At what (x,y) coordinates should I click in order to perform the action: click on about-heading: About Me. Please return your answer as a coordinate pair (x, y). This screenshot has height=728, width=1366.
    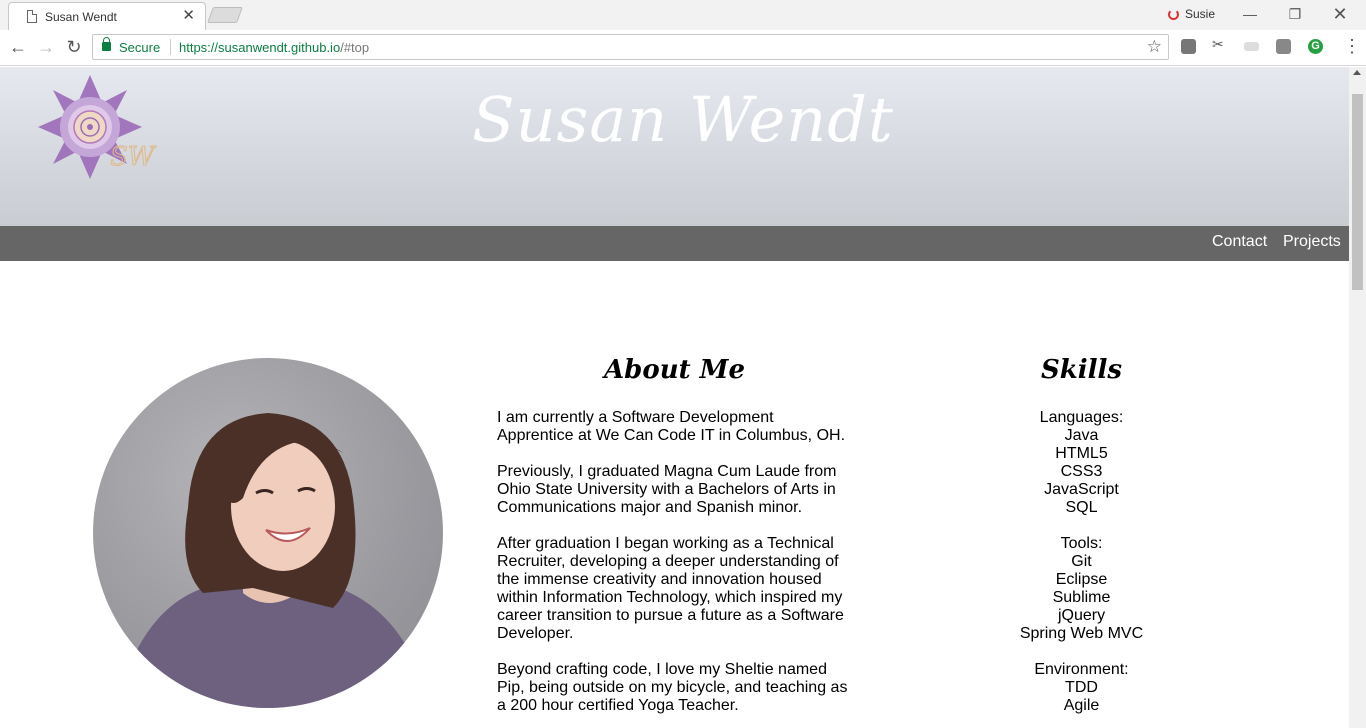
    Looking at the image, I should click on (674, 370).